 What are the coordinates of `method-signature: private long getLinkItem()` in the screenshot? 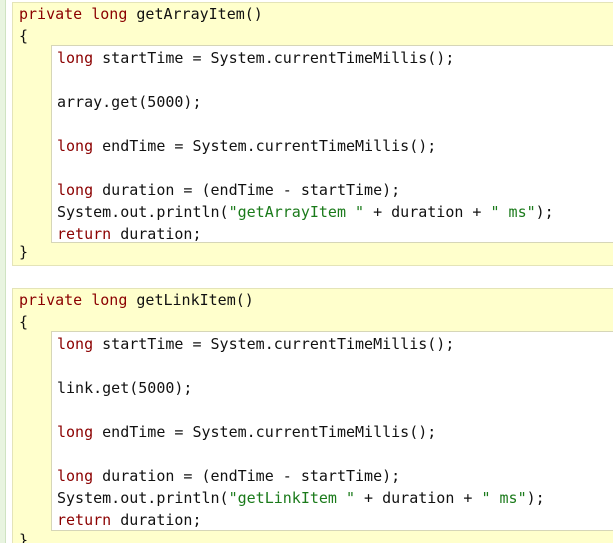 It's located at (136, 300).